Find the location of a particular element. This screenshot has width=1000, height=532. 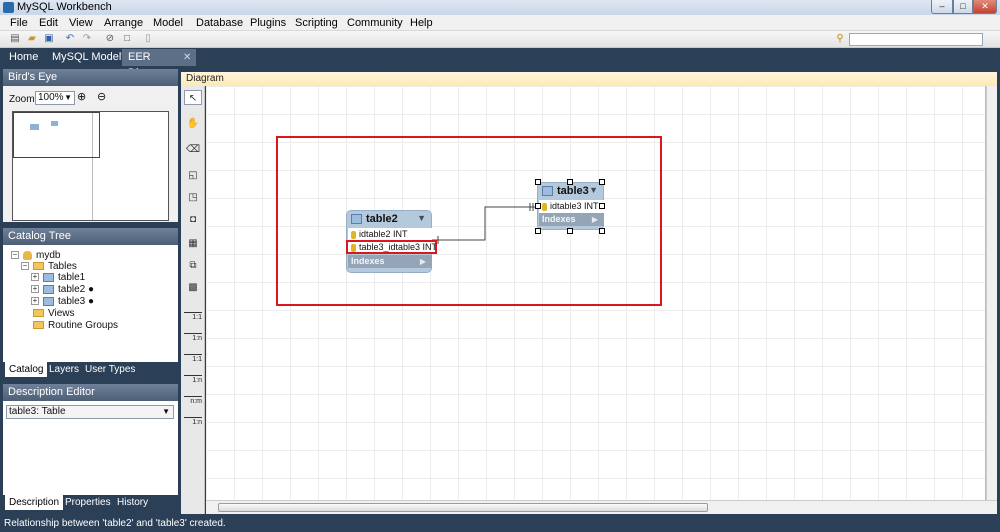

table3-entity: table3 ▼ idtable3 INT Indexes ▶ is located at coordinates (570, 206).